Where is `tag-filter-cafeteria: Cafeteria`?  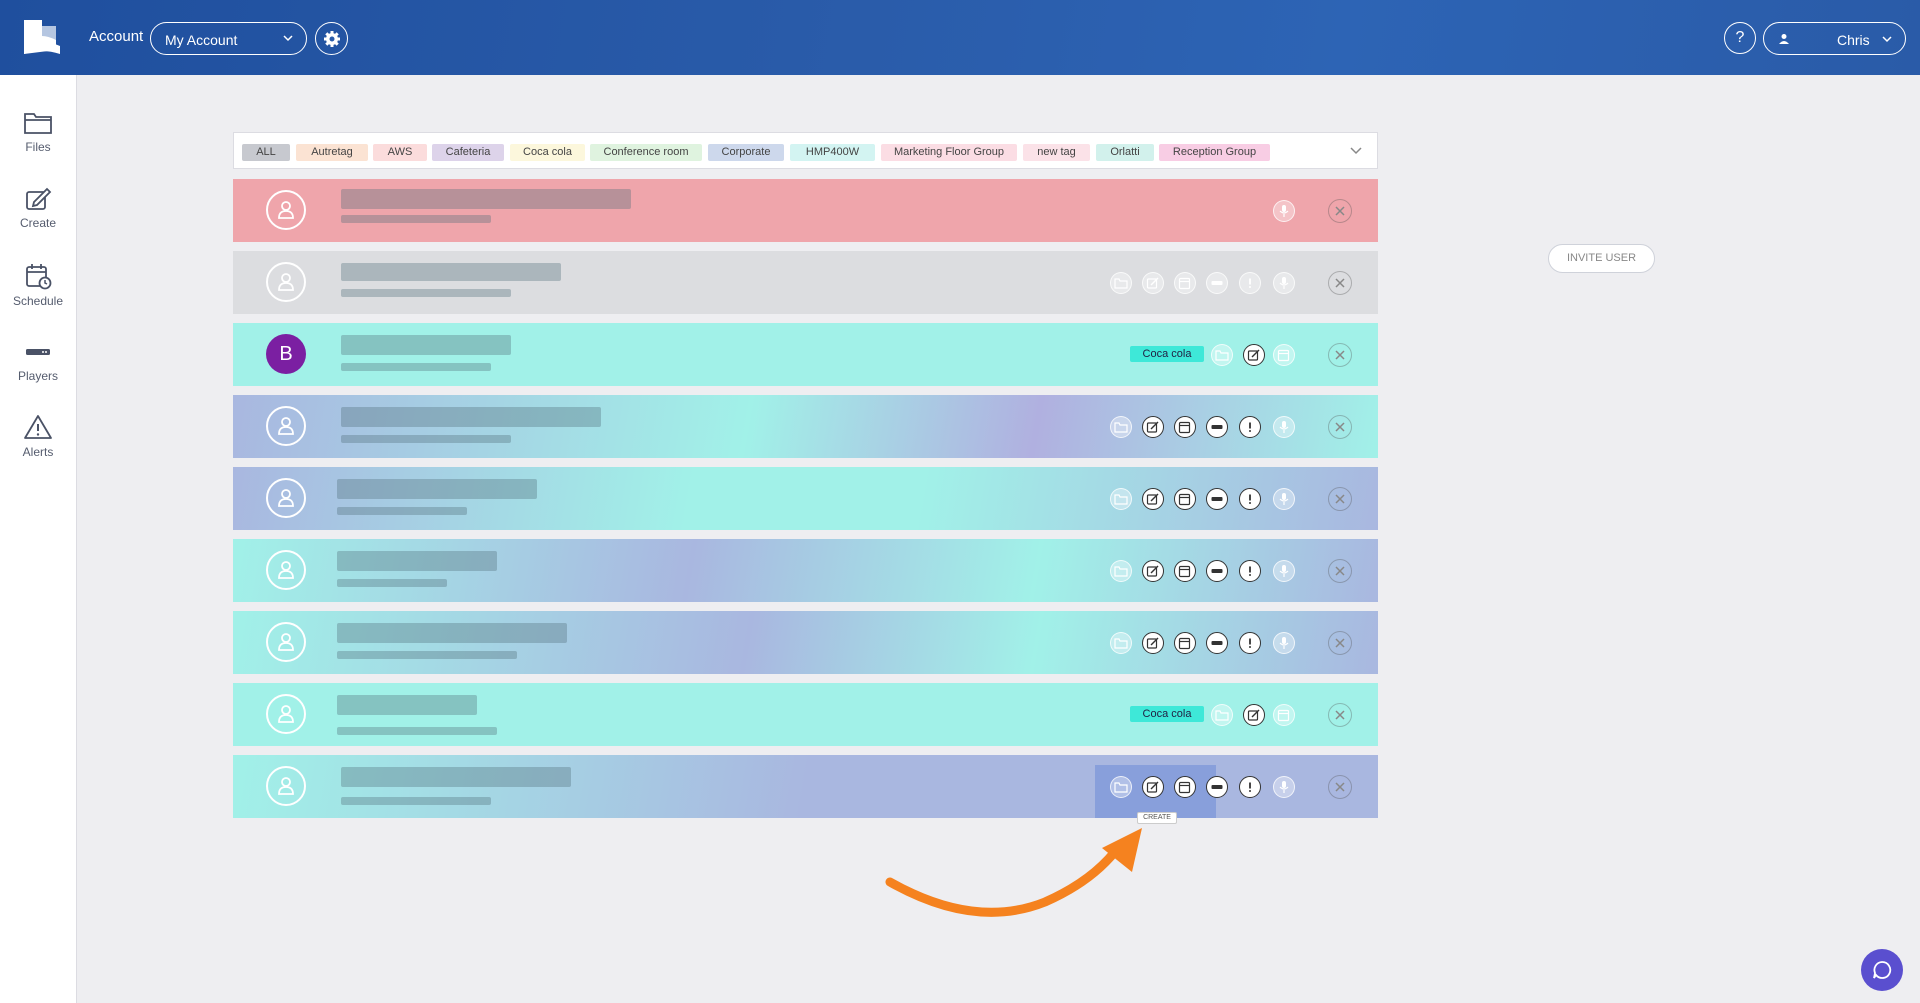
tag-filter-cafeteria: Cafeteria is located at coordinates (468, 152).